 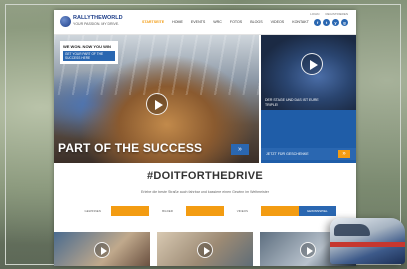 I want to click on gifts-button: JETZT FÜR GESCHENKE », so click(x=308, y=154).